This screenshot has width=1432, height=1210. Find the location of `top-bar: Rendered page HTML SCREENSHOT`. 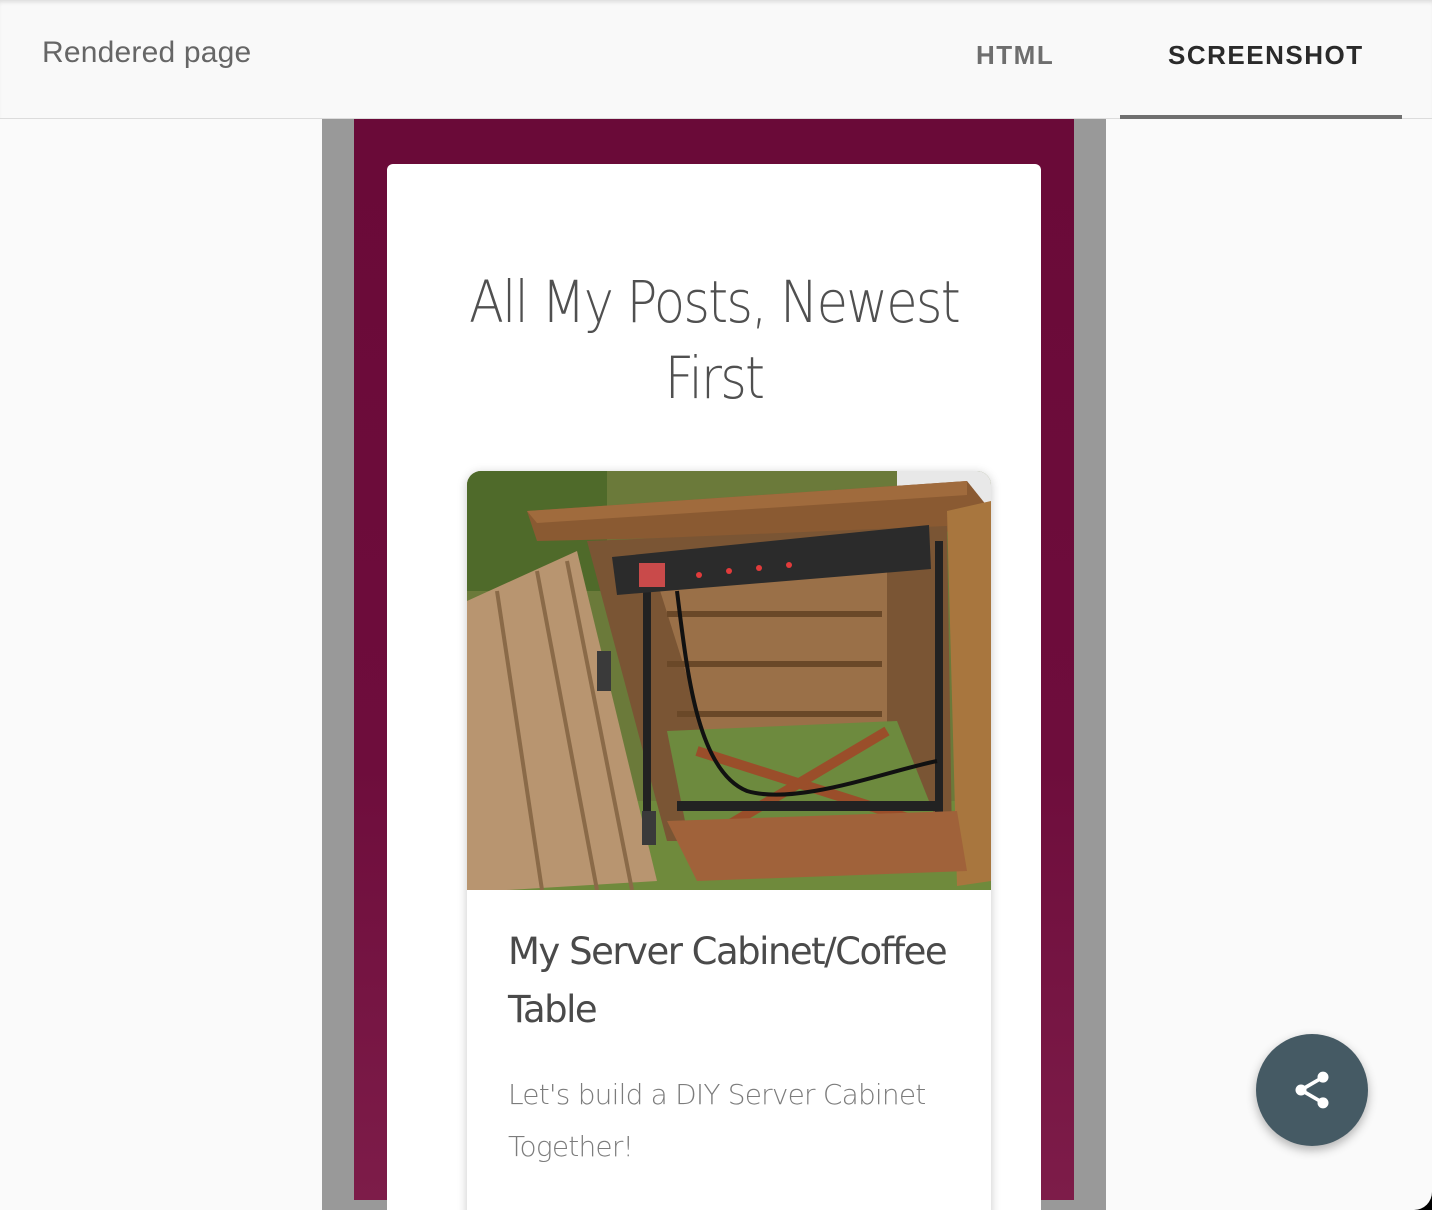

top-bar: Rendered page HTML SCREENSHOT is located at coordinates (716, 59).